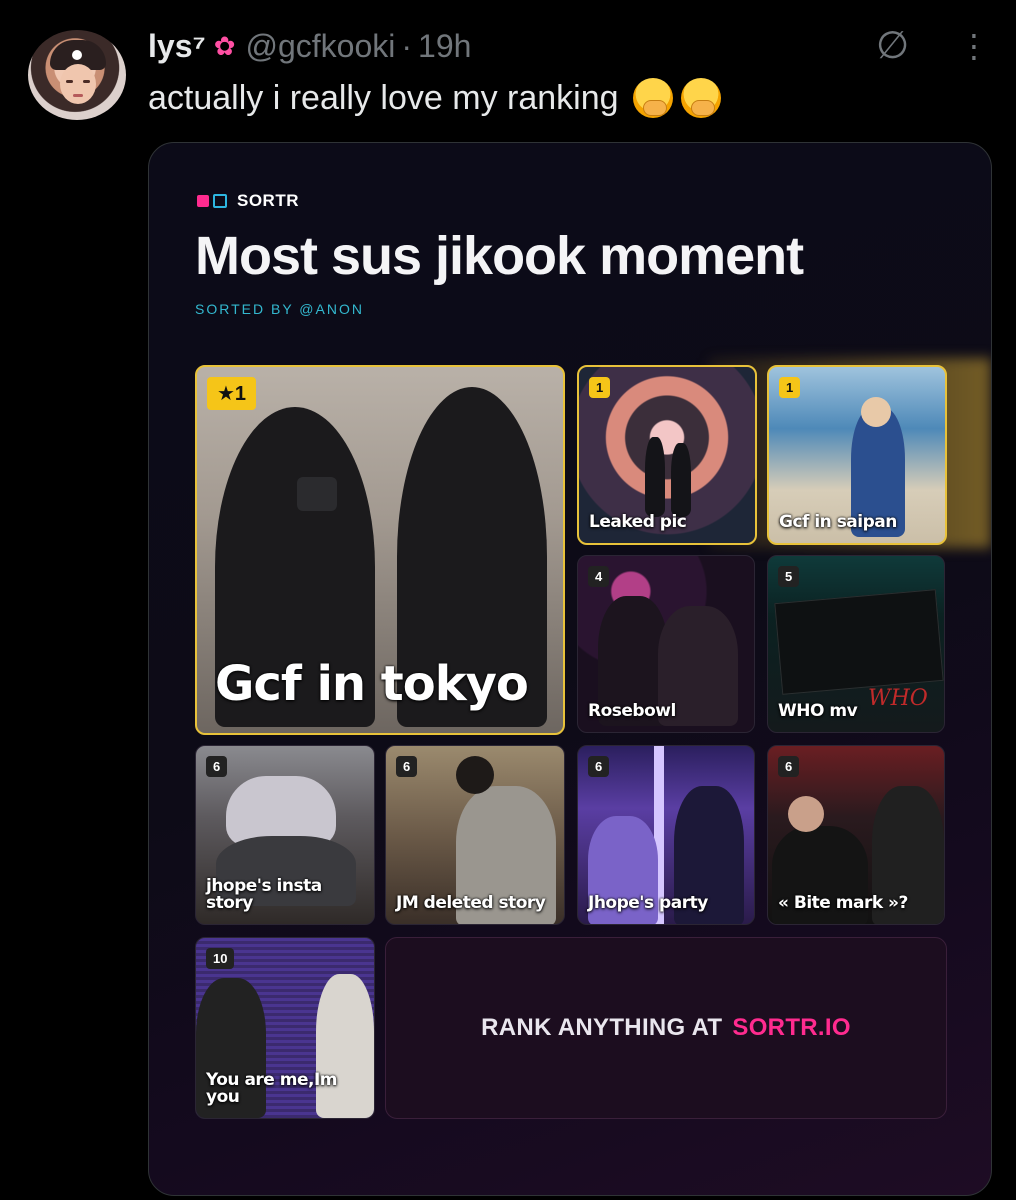 The width and height of the screenshot is (1016, 1200). Describe the element at coordinates (77, 75) in the screenshot. I see `avatar` at that location.